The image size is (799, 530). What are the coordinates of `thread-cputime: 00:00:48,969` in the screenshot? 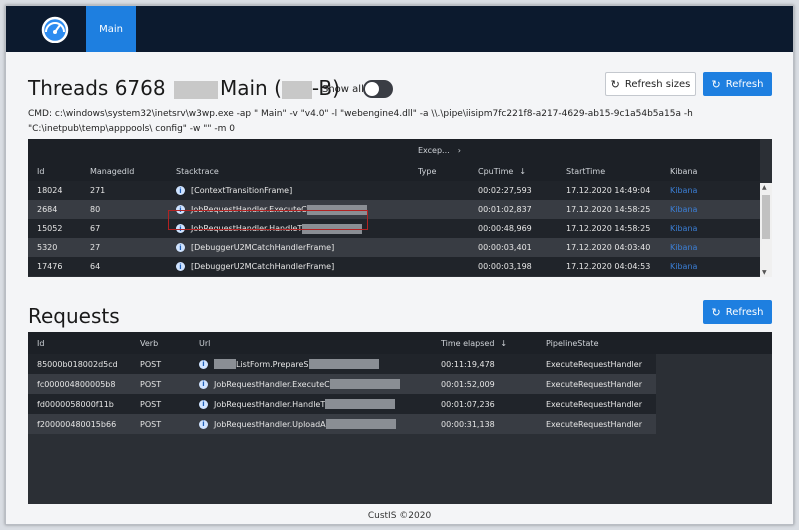 It's located at (505, 228).